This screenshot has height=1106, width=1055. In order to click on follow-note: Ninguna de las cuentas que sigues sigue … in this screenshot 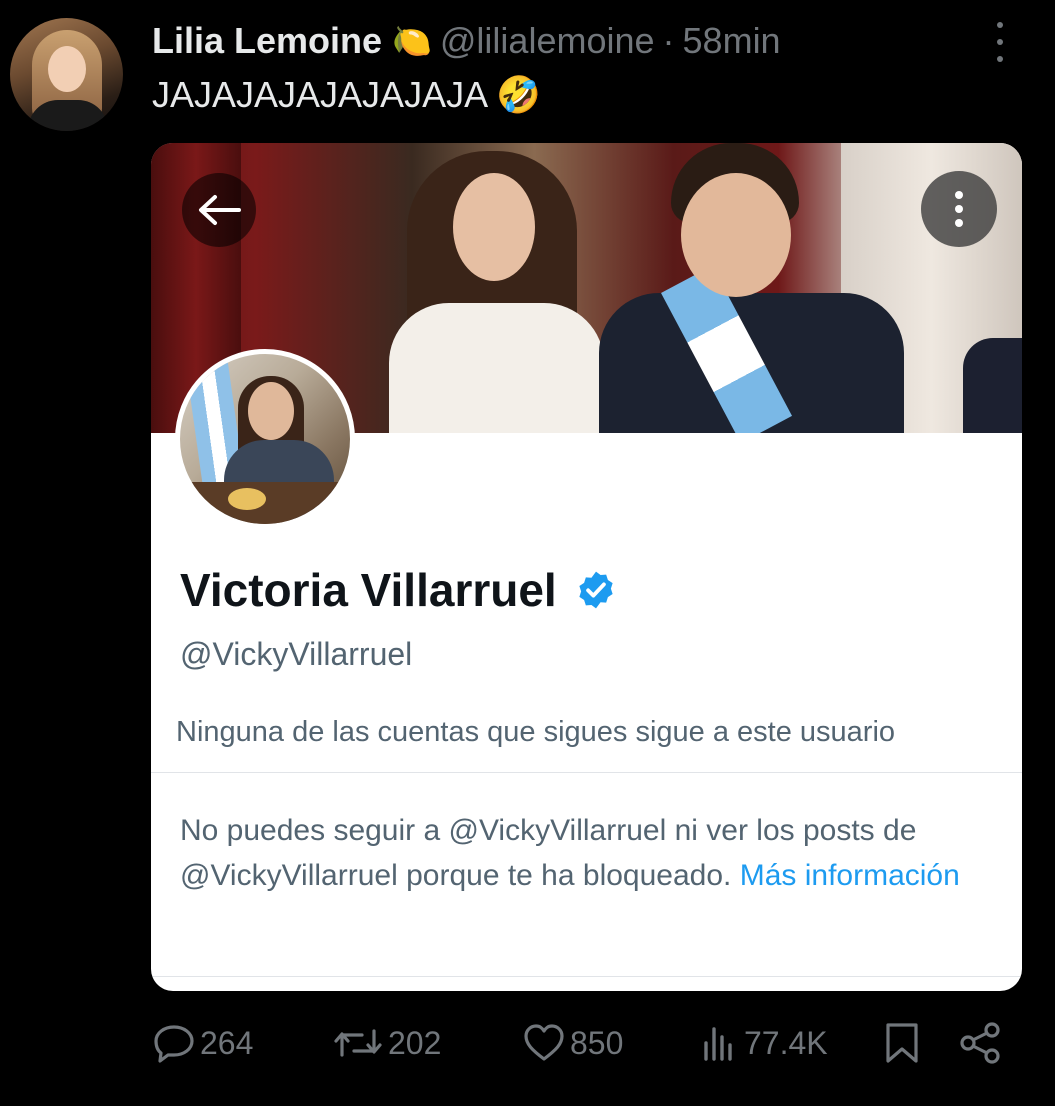, I will do `click(536, 732)`.